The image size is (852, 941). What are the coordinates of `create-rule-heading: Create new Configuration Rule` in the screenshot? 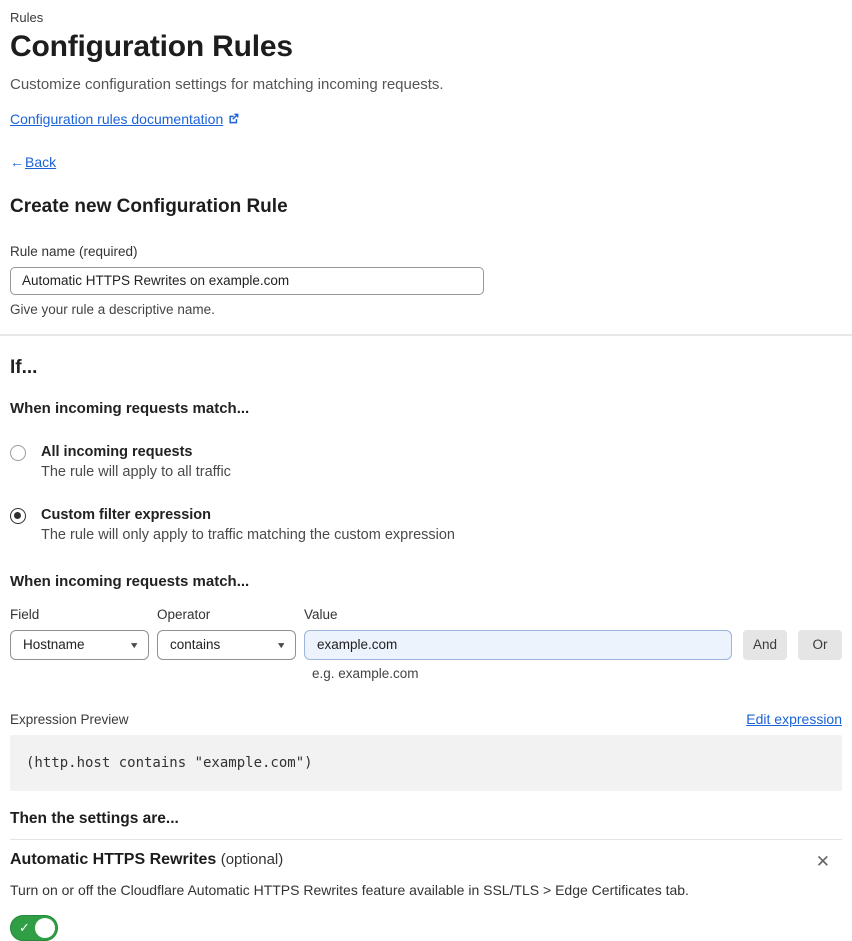 It's located at (149, 206).